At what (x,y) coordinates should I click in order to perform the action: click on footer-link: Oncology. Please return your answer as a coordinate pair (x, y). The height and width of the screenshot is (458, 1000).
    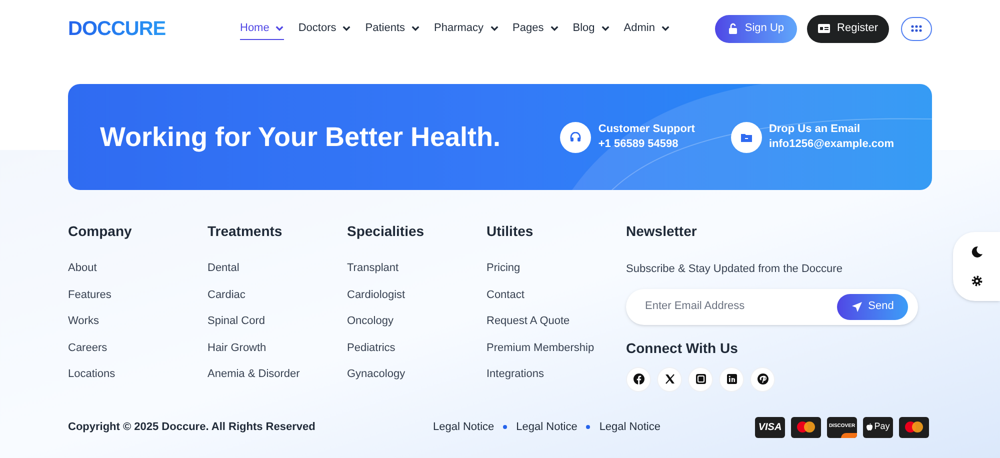
    Looking at the image, I should click on (416, 321).